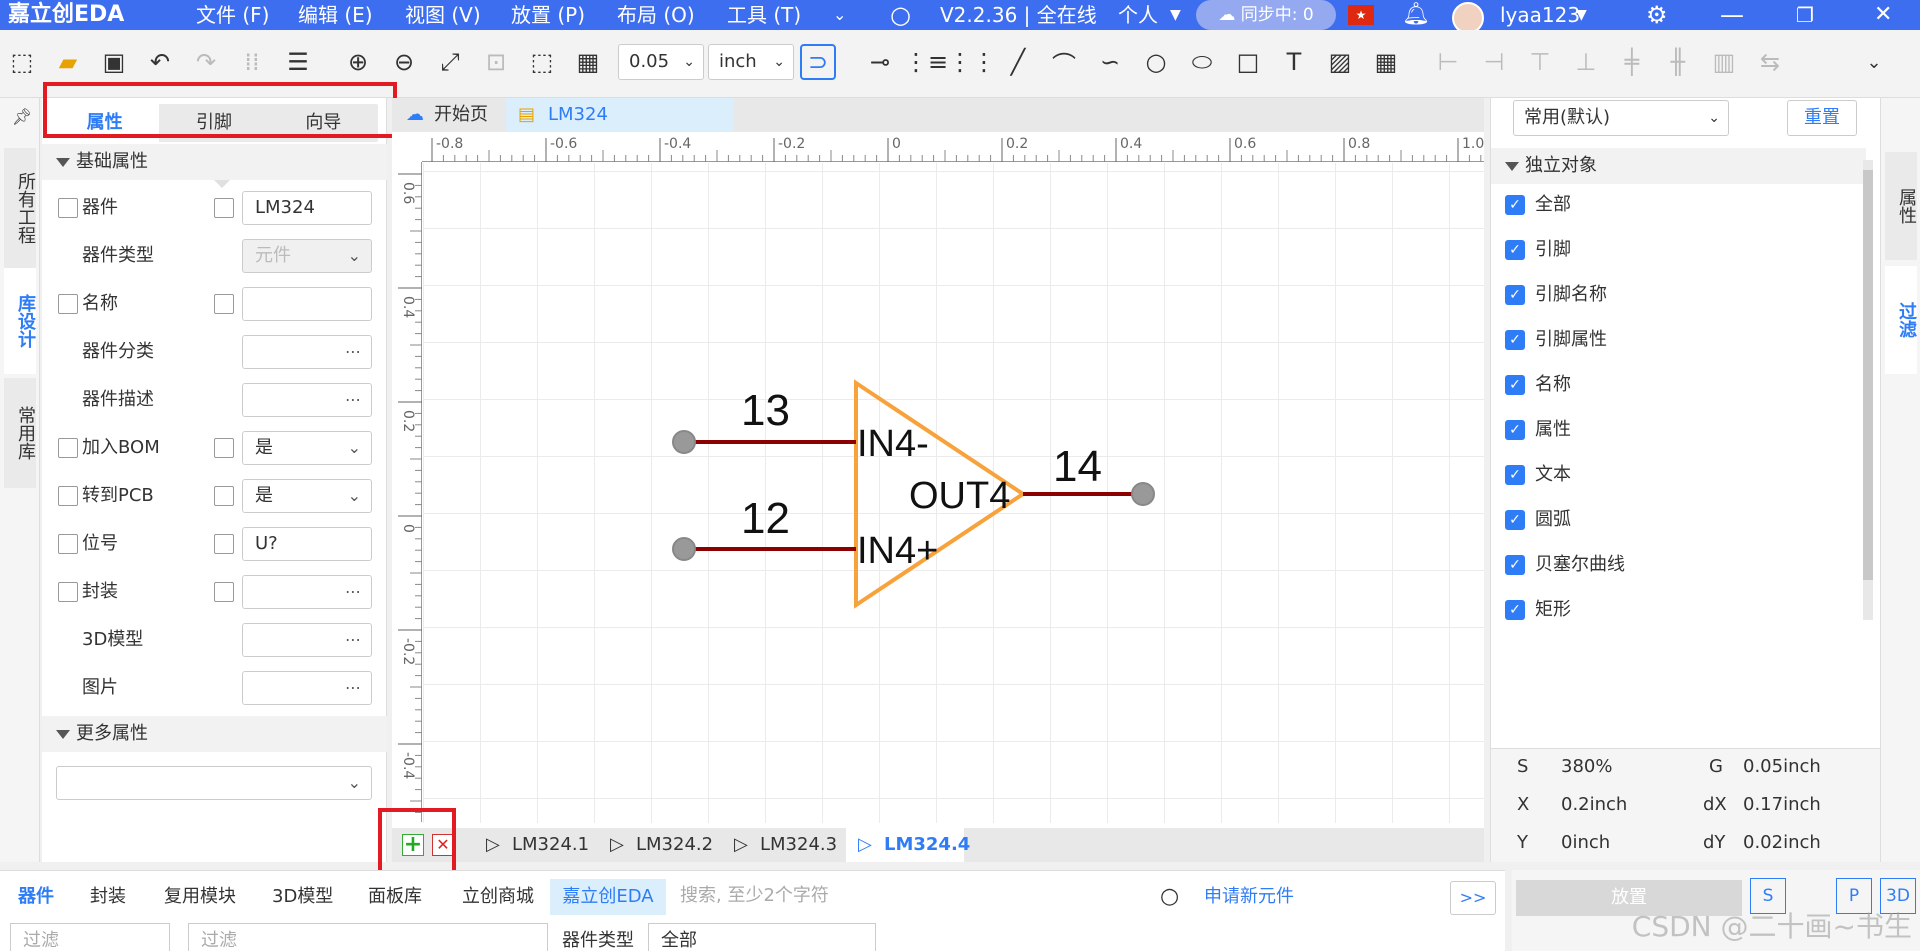 This screenshot has width=1920, height=951. I want to click on bus-icon: ⋮⋮, so click(972, 62).